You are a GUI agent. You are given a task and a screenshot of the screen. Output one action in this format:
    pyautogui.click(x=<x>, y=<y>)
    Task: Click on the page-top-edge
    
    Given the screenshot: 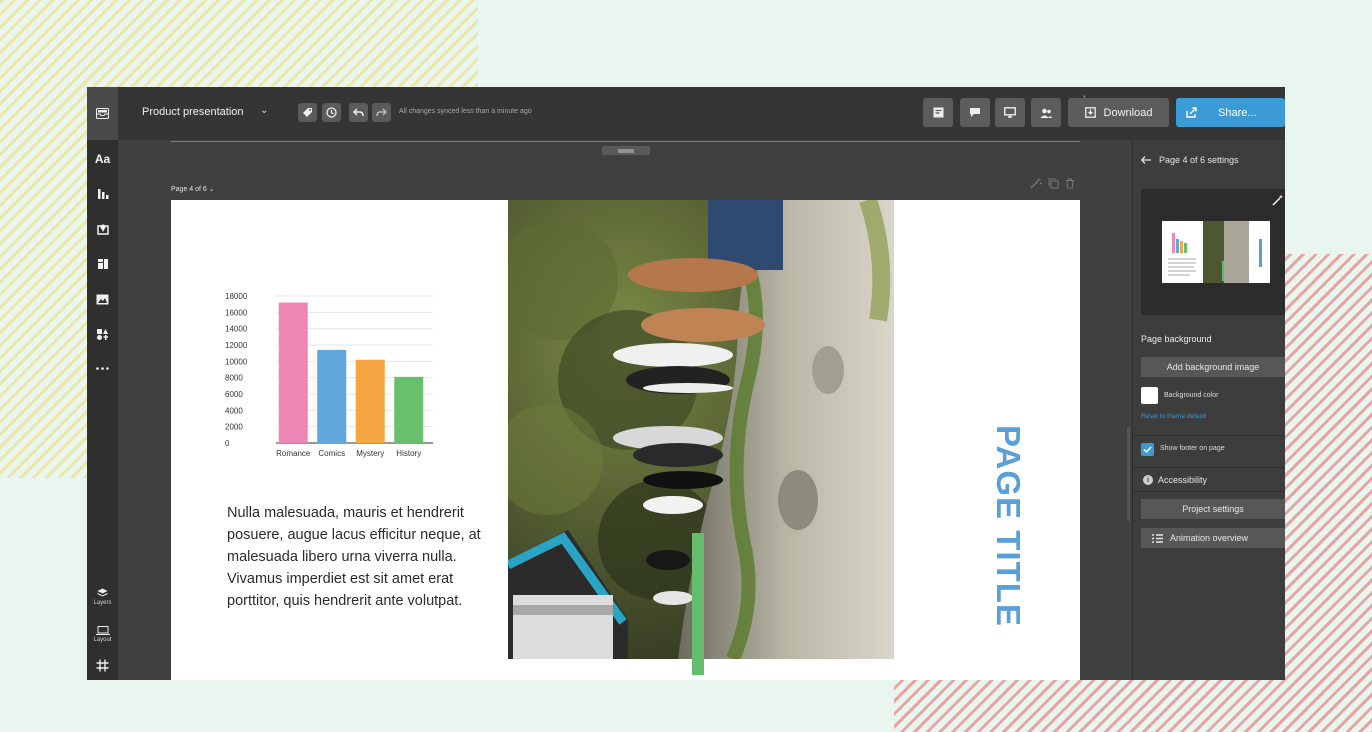 What is the action you would take?
    pyautogui.click(x=625, y=141)
    